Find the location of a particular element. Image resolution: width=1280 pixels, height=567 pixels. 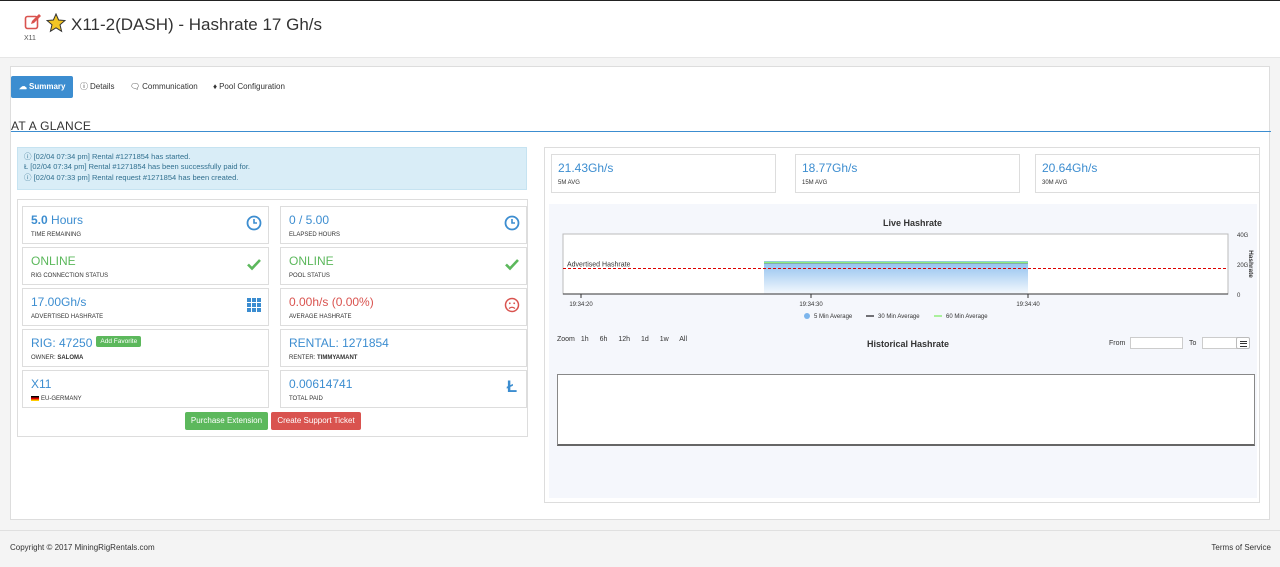

chart-menu-icon is located at coordinates (1243, 343).